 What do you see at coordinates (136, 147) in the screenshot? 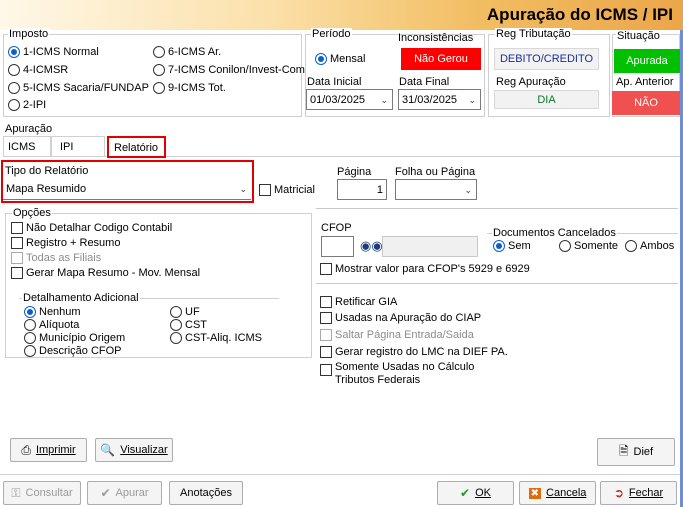
I see `tab-relatorio: Relatório` at bounding box center [136, 147].